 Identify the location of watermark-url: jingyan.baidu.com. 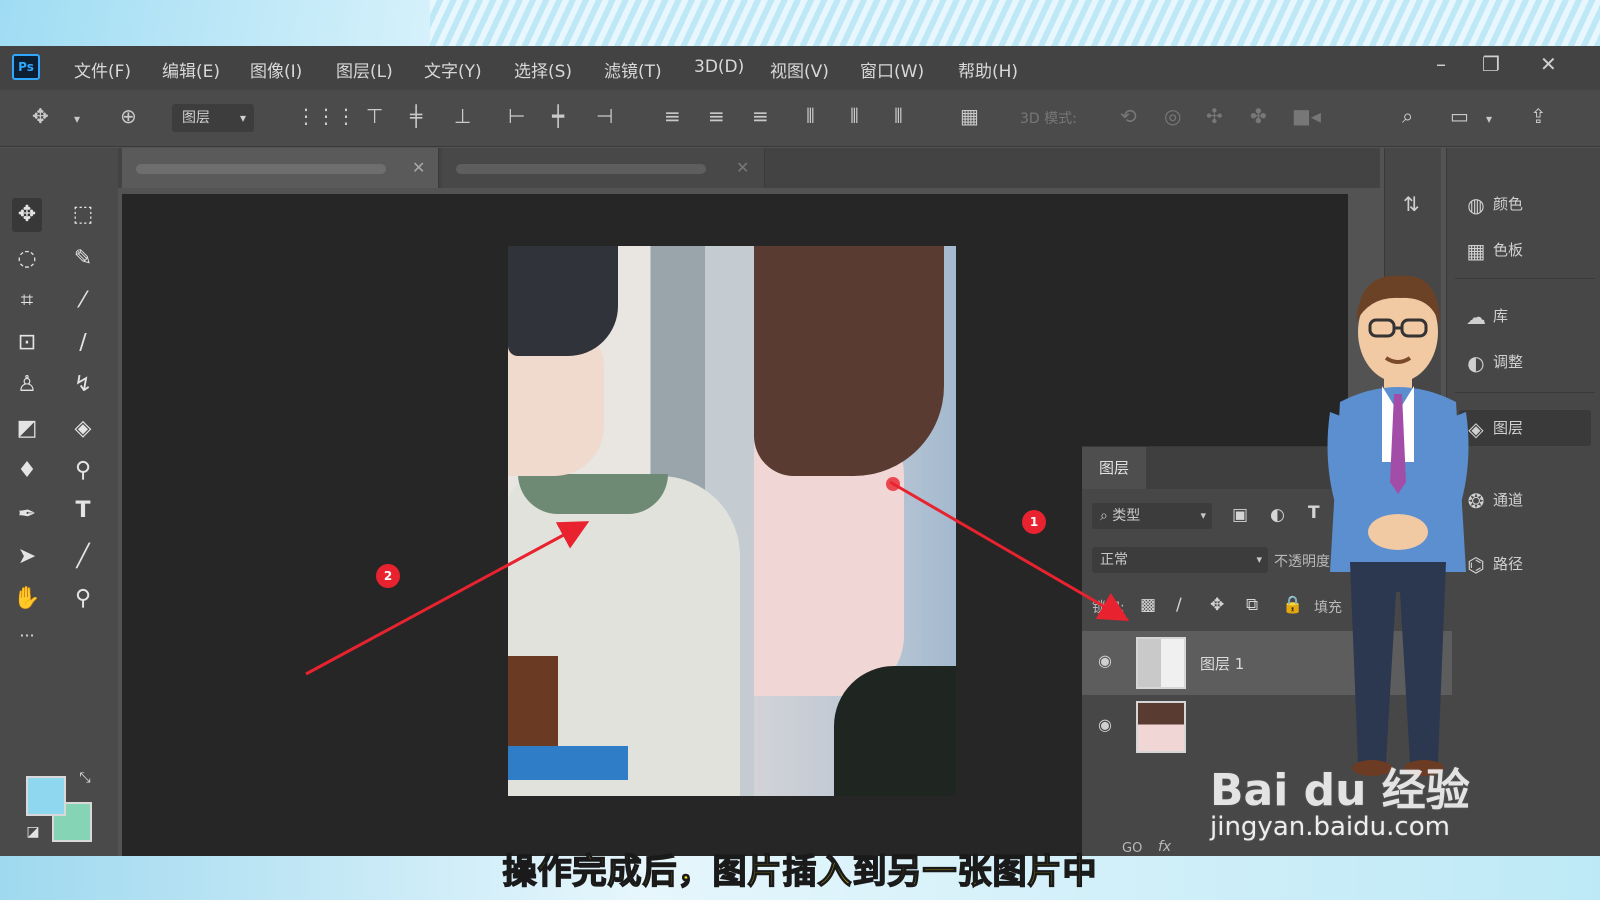
(1330, 827).